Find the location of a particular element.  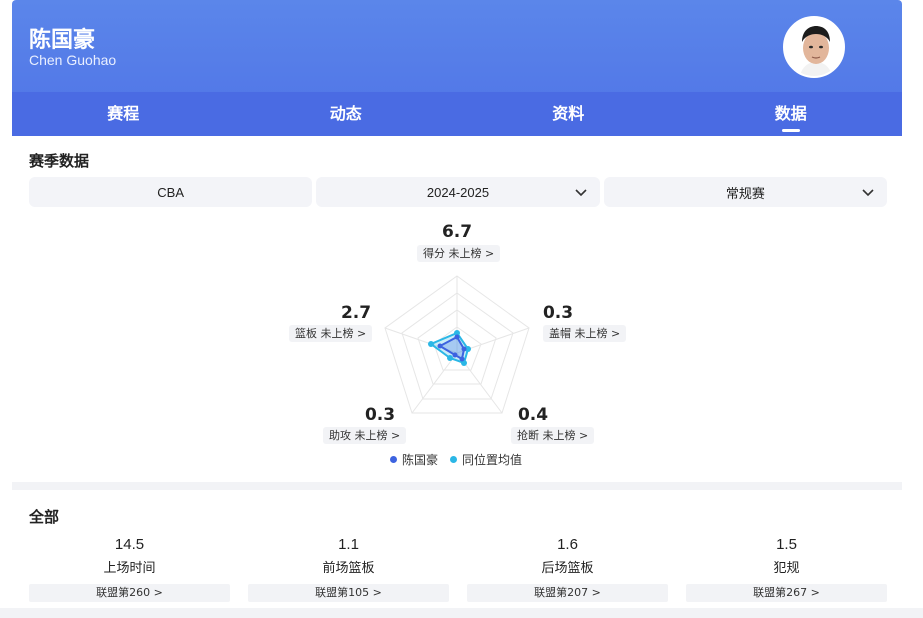

stat-assists-rank: 助攻 未上榜 > is located at coordinates (365, 435).